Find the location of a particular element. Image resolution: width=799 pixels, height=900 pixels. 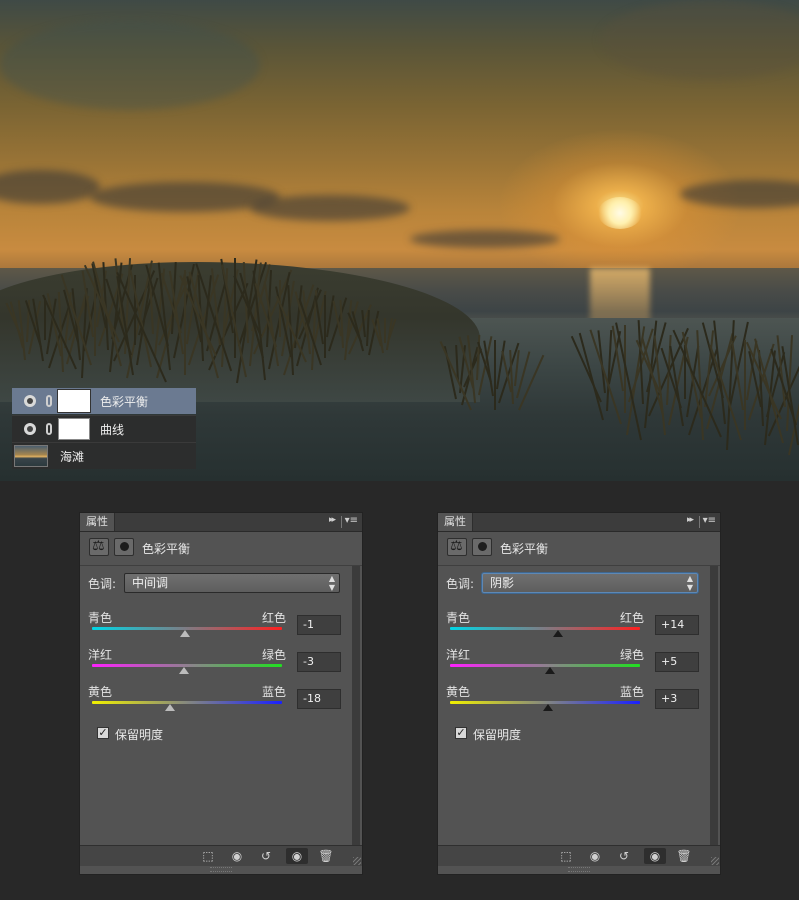

layer-row-curves: 曲线 is located at coordinates (104, 428).